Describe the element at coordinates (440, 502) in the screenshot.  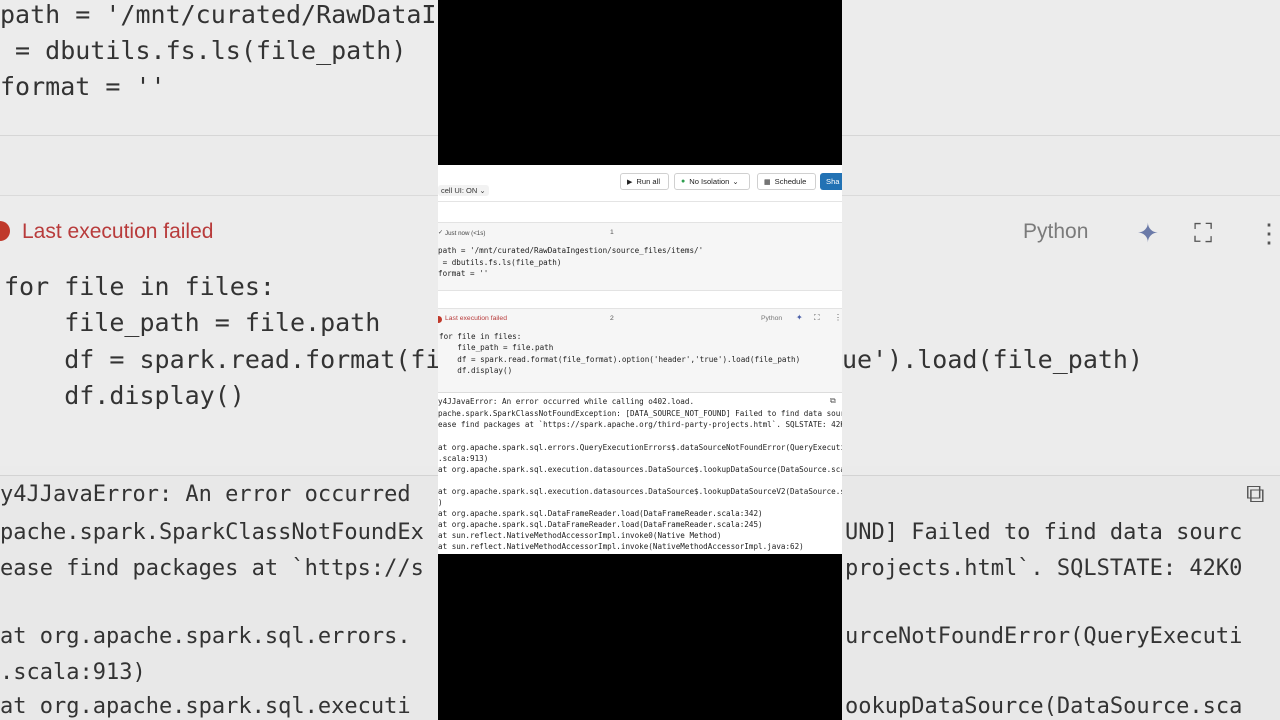
I see `output-line: )` at that location.